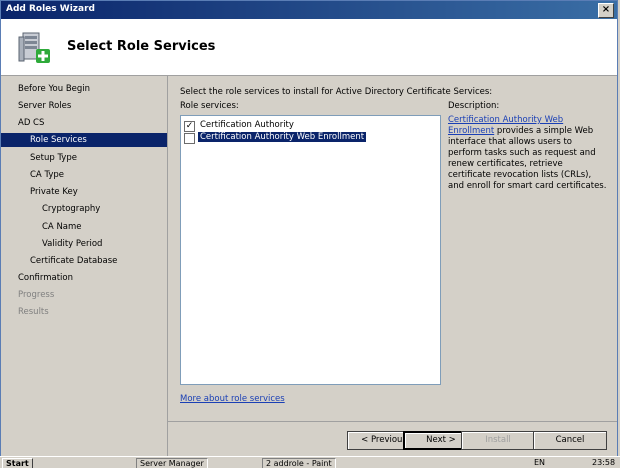  Describe the element at coordinates (474, 106) in the screenshot. I see `description-label: Description:` at that location.